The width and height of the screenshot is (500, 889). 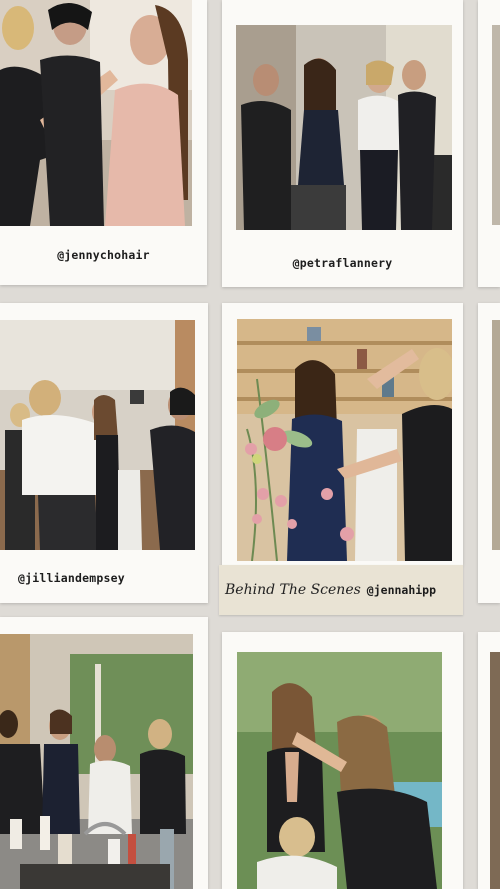 I want to click on polaroid-card-bottom-center, so click(x=342, y=760).